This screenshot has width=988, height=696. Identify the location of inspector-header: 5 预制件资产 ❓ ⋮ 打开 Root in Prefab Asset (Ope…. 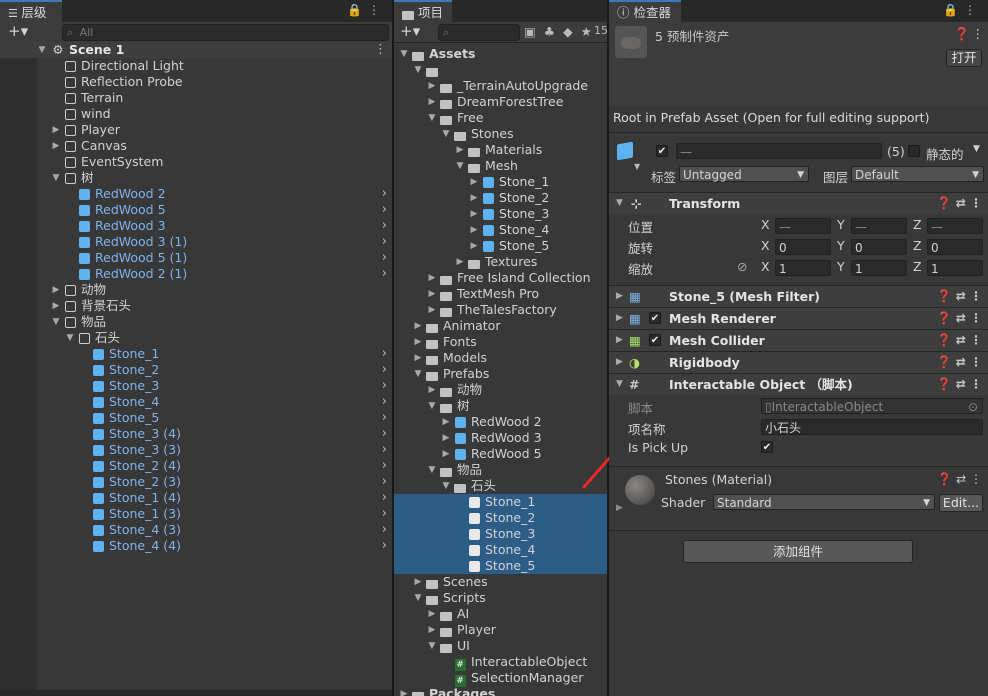
(798, 73).